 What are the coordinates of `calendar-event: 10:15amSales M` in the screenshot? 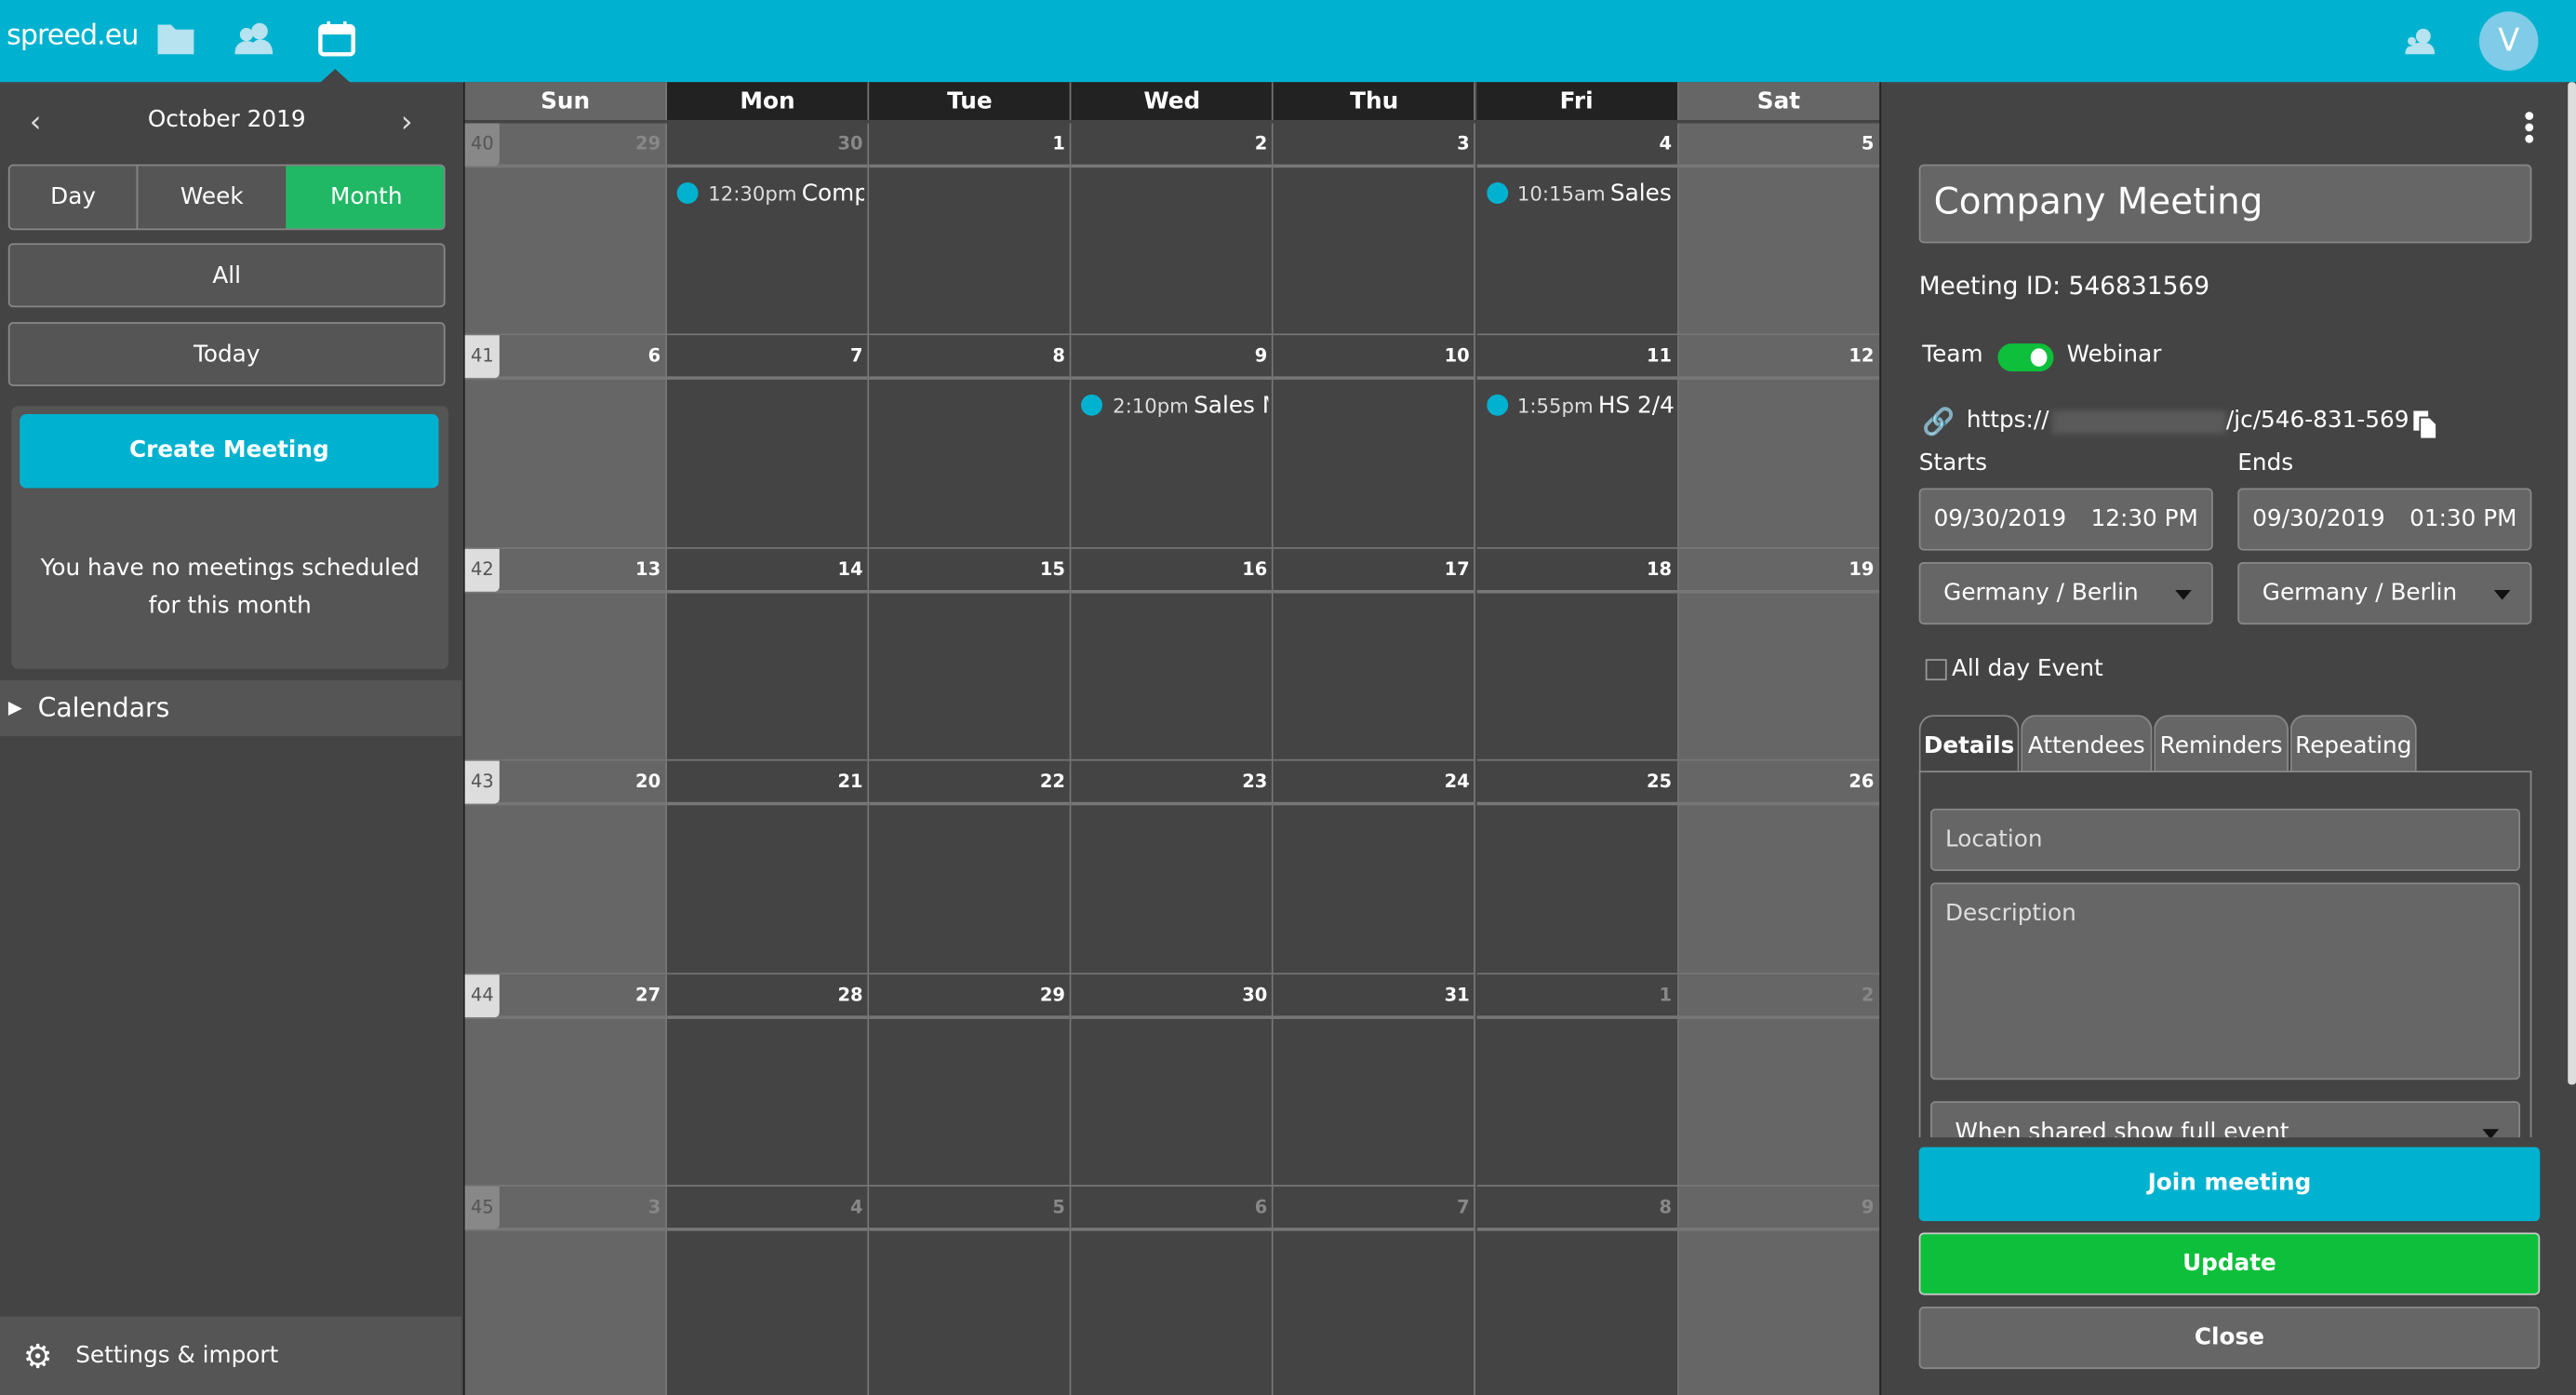 It's located at (1580, 194).